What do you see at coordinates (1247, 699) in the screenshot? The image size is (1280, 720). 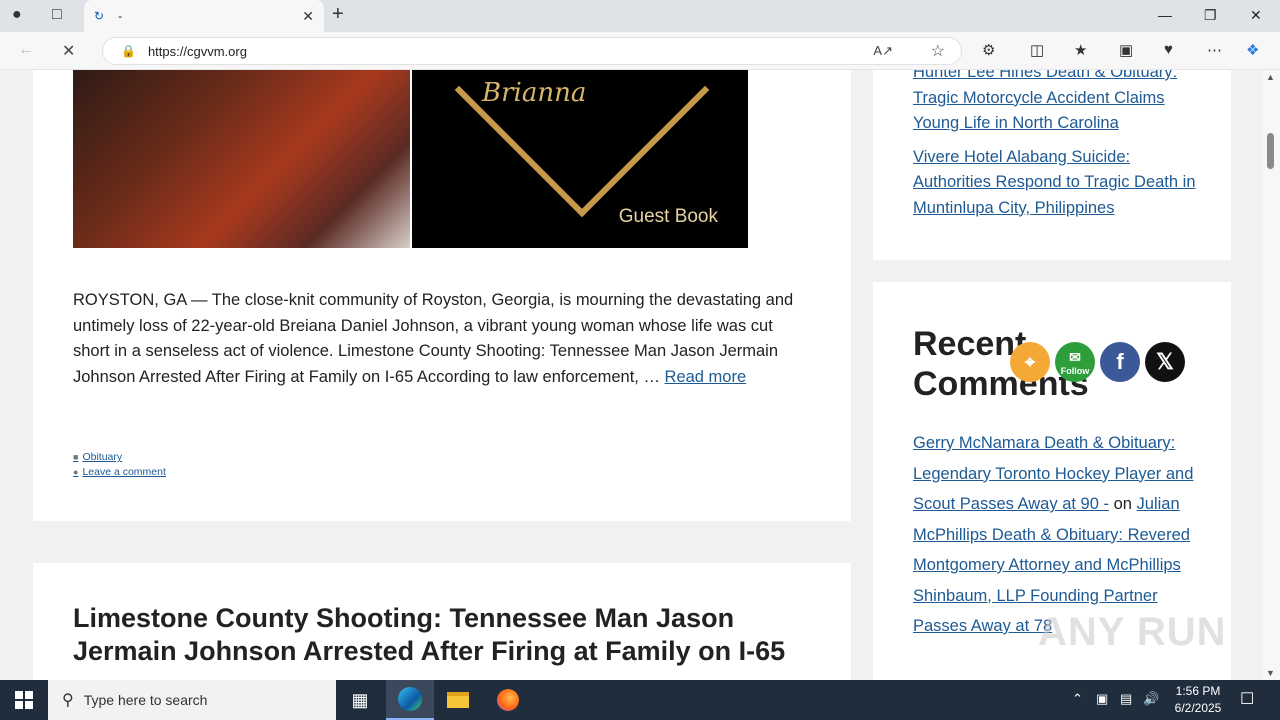 I see `notifications-icon: ☐` at bounding box center [1247, 699].